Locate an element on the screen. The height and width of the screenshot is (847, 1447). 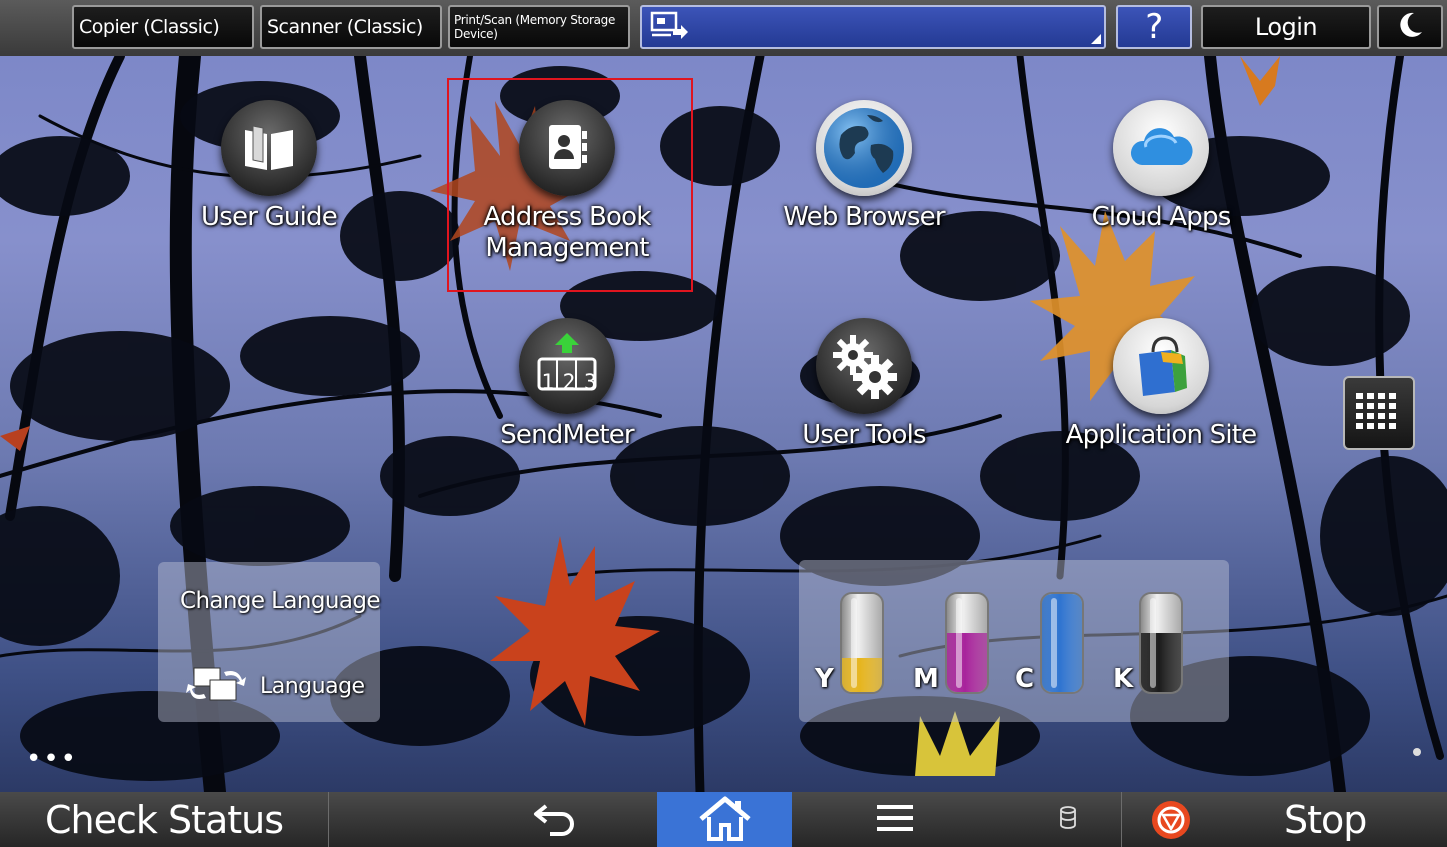
language-button-label: Language is located at coordinates (312, 686).